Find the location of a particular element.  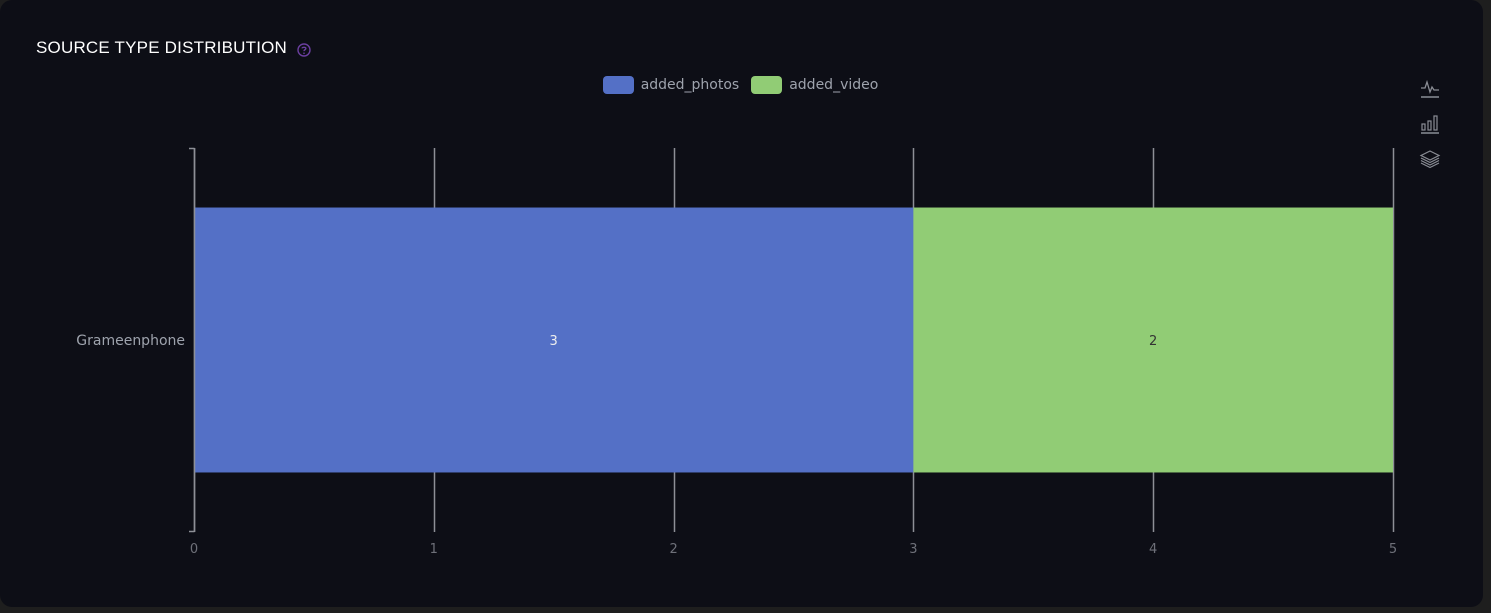

bar-segment-added-video is located at coordinates (1153, 340).